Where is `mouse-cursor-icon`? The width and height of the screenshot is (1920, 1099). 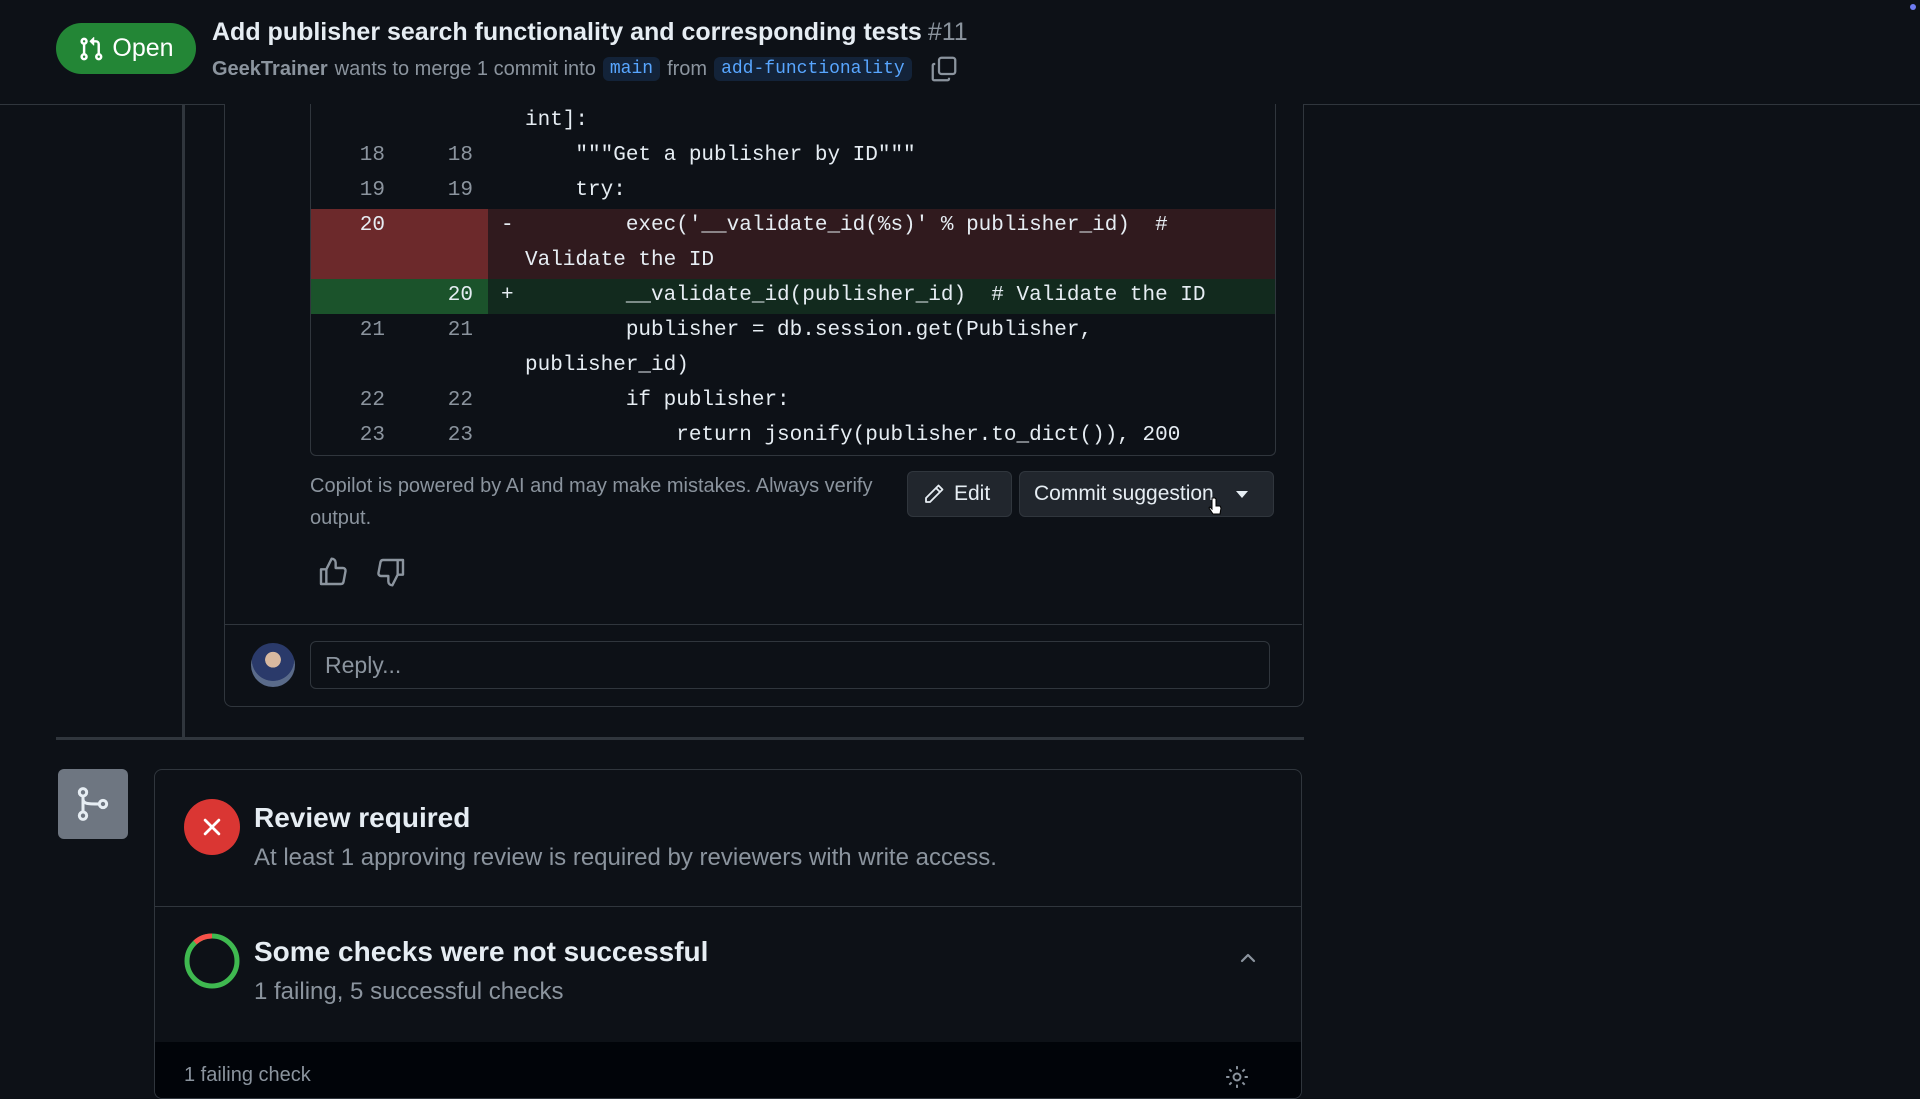 mouse-cursor-icon is located at coordinates (1215, 506).